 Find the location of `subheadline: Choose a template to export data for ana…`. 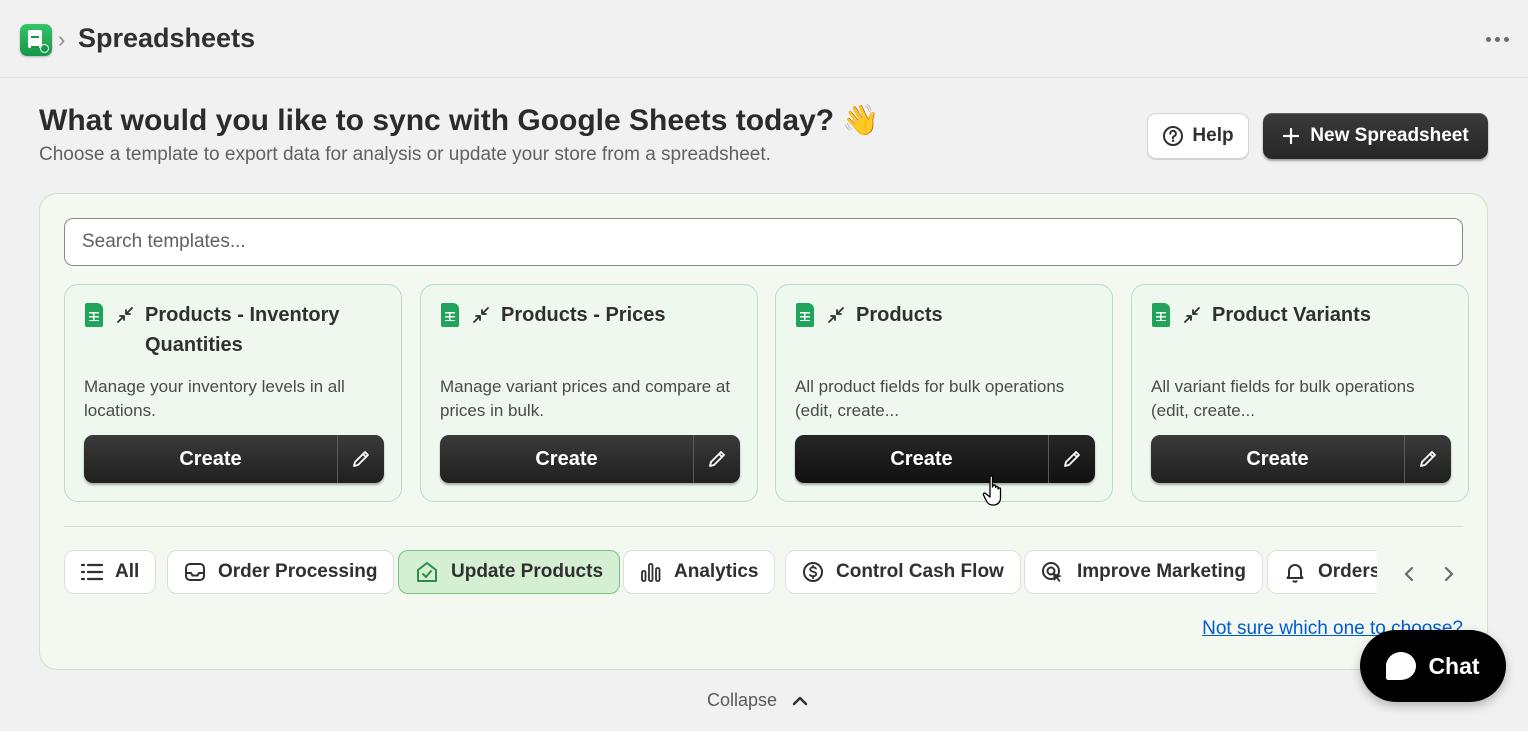

subheadline: Choose a template to export data for ana… is located at coordinates (405, 154).